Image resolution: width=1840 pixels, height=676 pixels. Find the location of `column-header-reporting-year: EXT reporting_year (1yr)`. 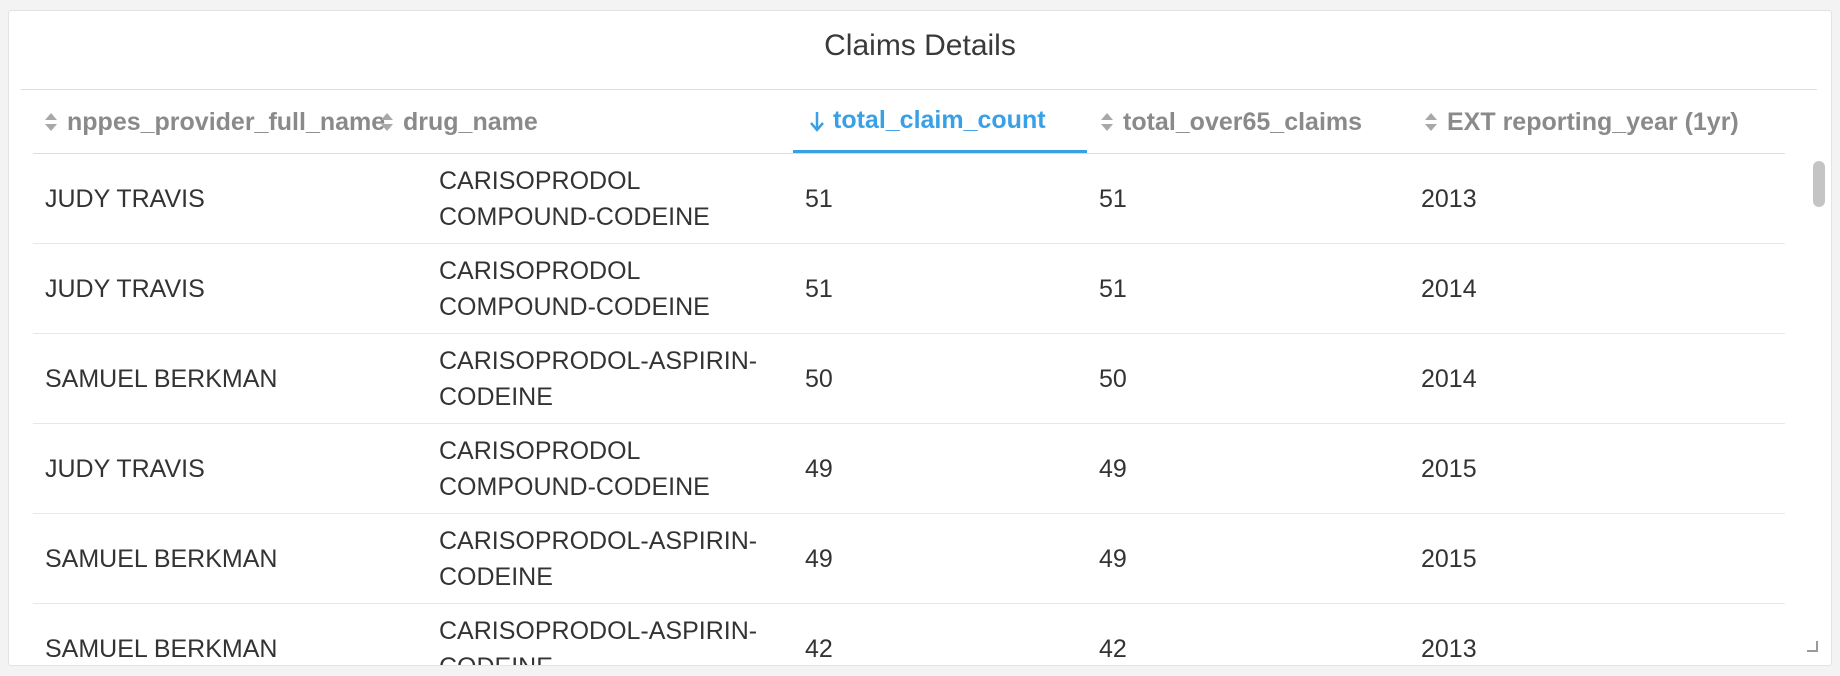

column-header-reporting-year: EXT reporting_year (1yr) is located at coordinates (1593, 122).